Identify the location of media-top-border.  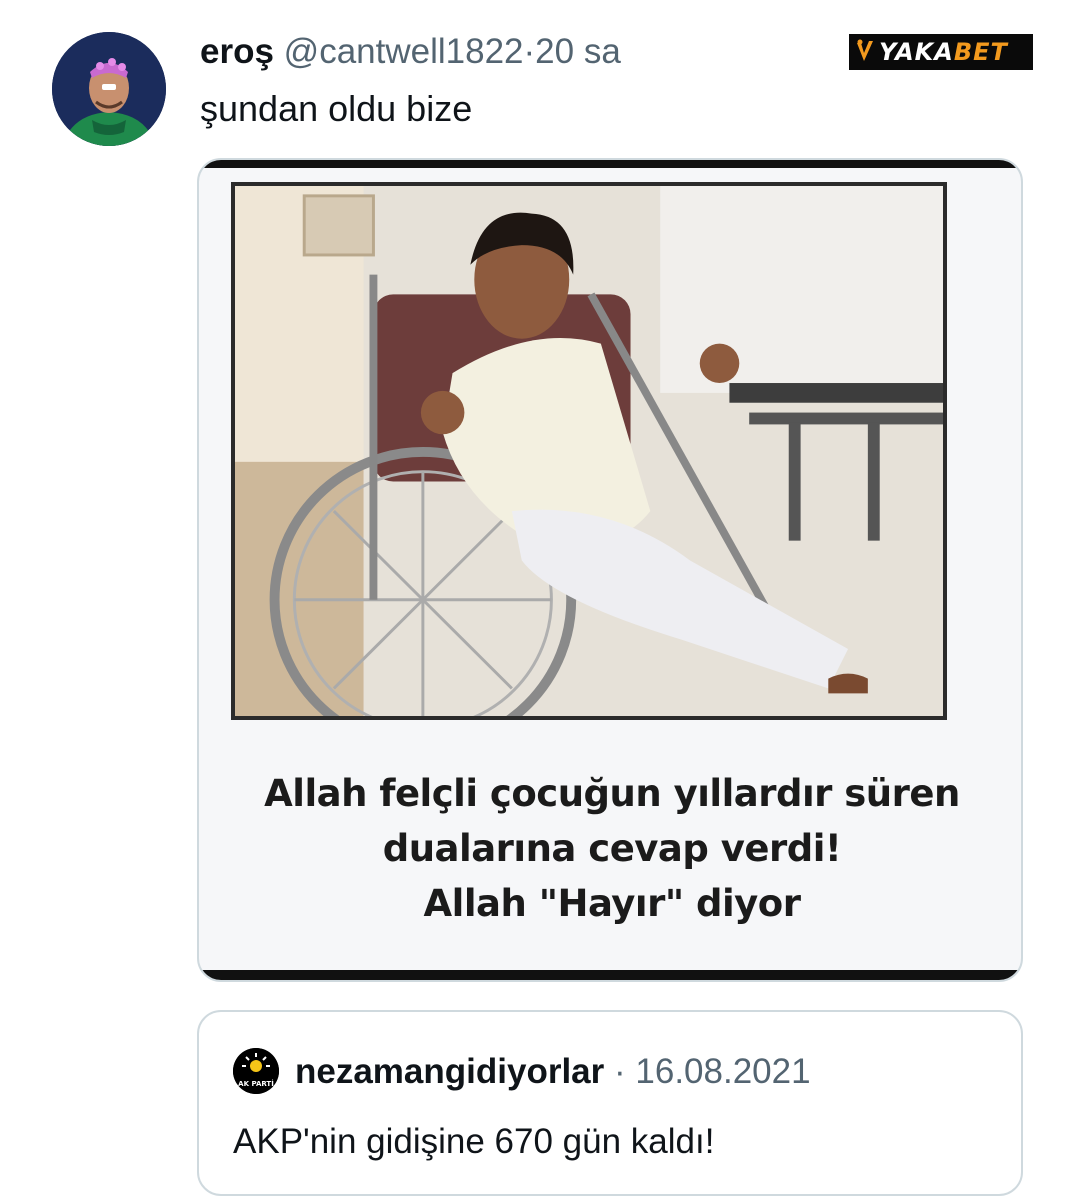
(610, 164).